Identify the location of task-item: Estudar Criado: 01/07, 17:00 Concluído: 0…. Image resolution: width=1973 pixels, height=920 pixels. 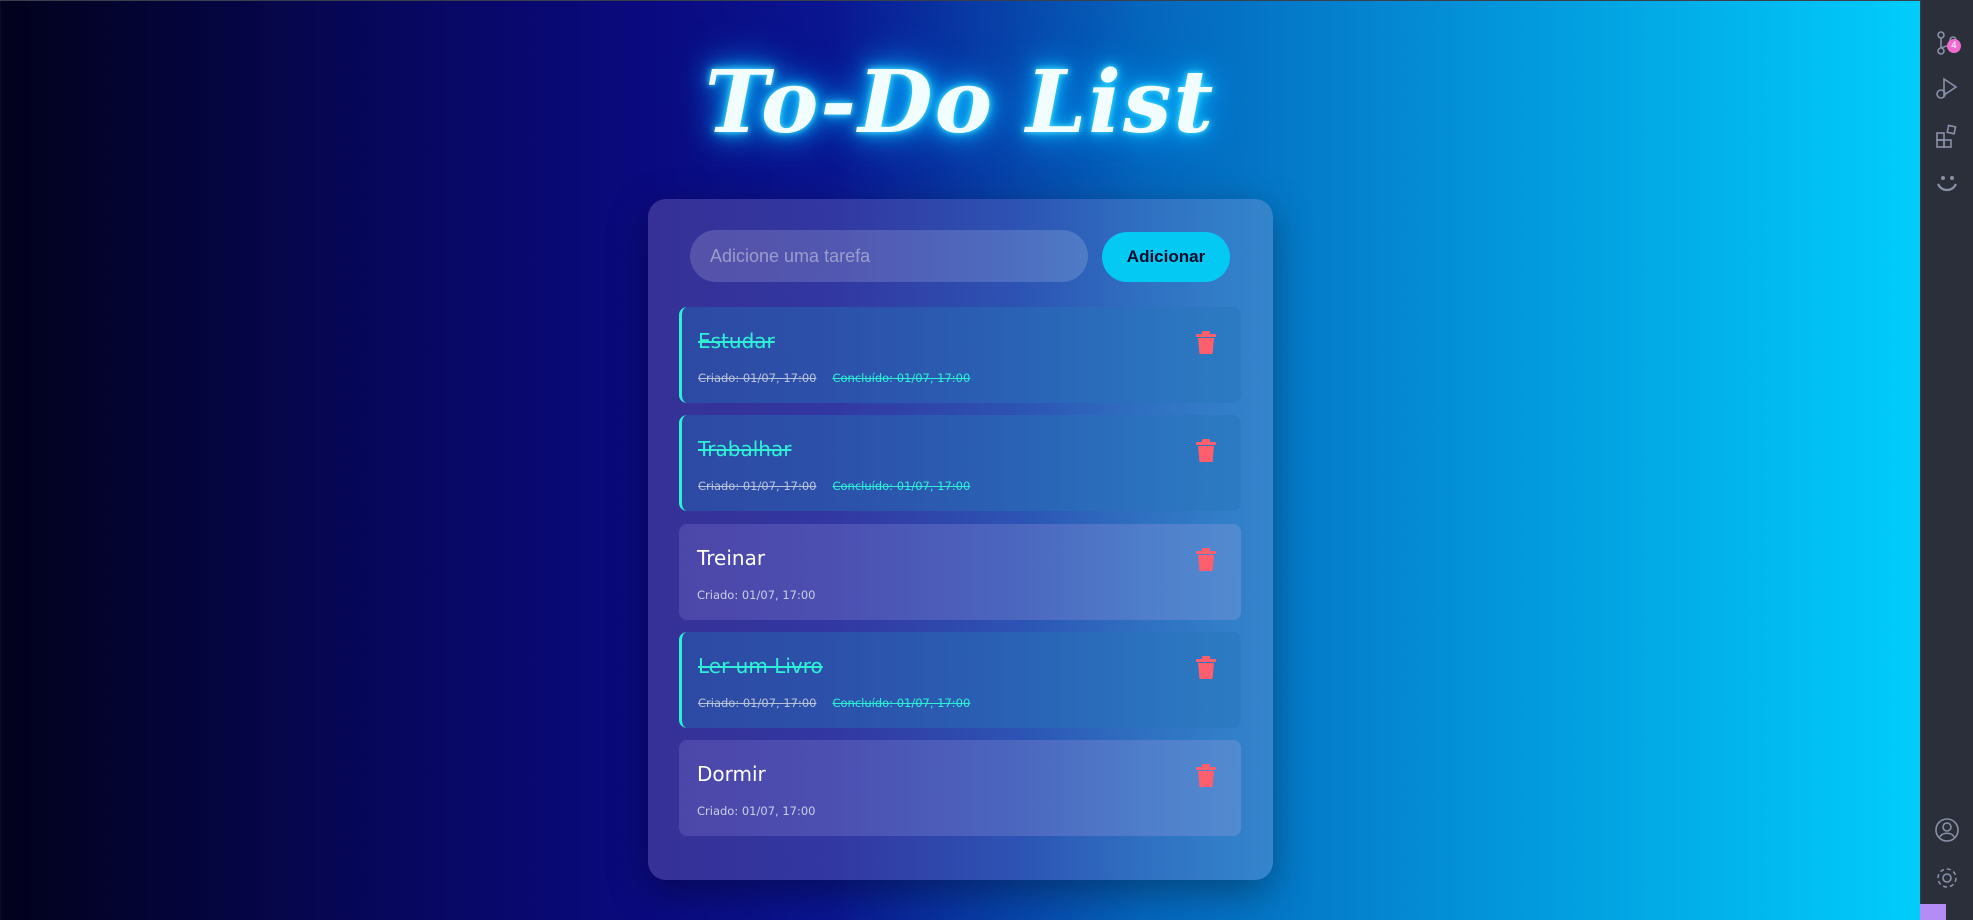
(960, 355).